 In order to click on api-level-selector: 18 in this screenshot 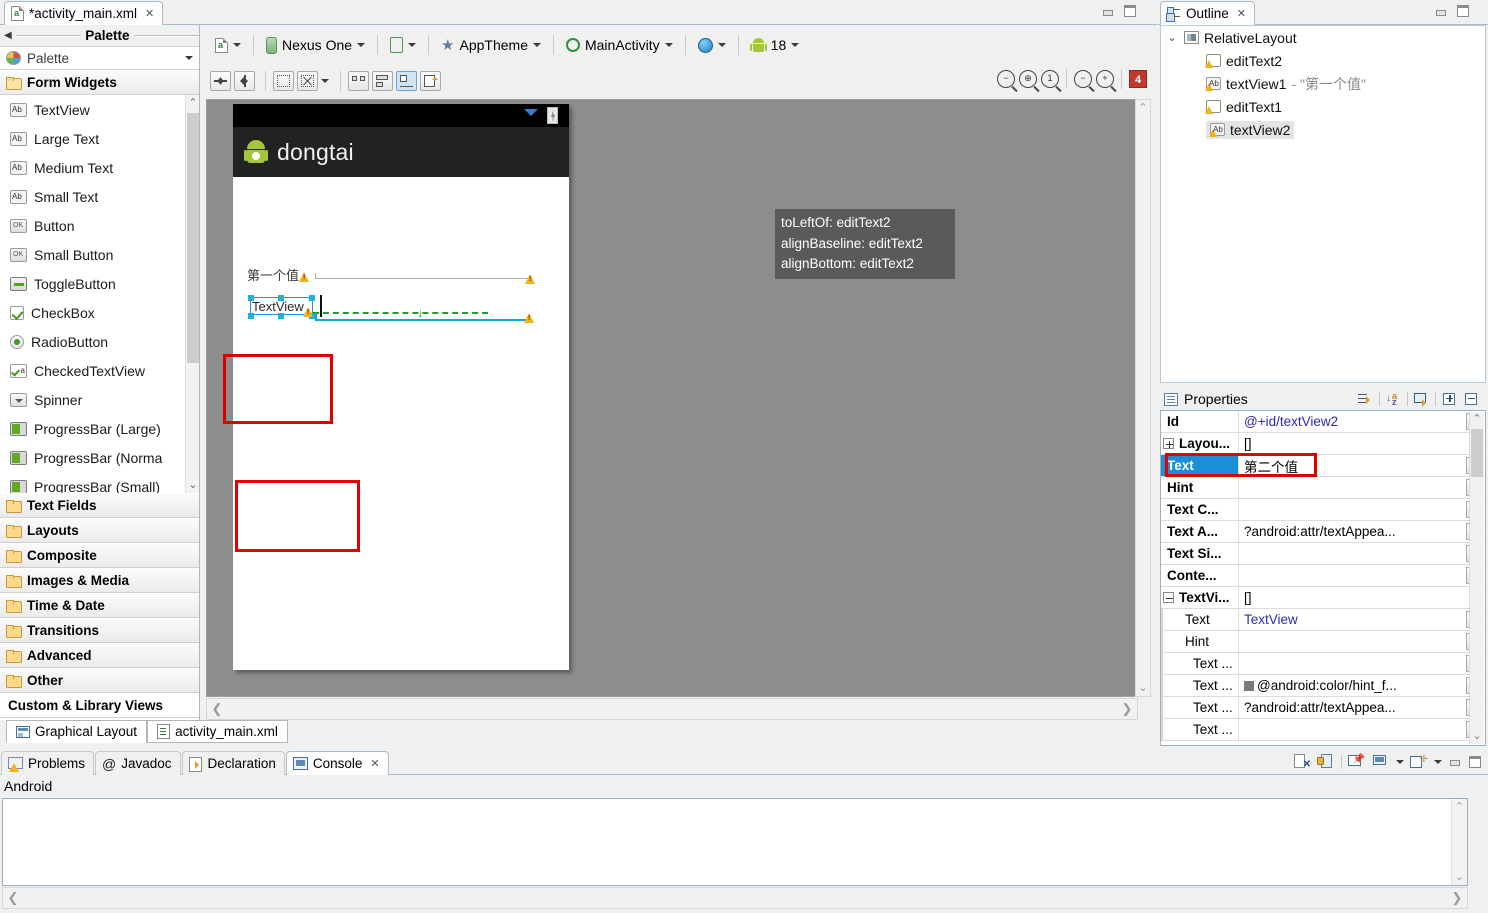, I will do `click(775, 45)`.